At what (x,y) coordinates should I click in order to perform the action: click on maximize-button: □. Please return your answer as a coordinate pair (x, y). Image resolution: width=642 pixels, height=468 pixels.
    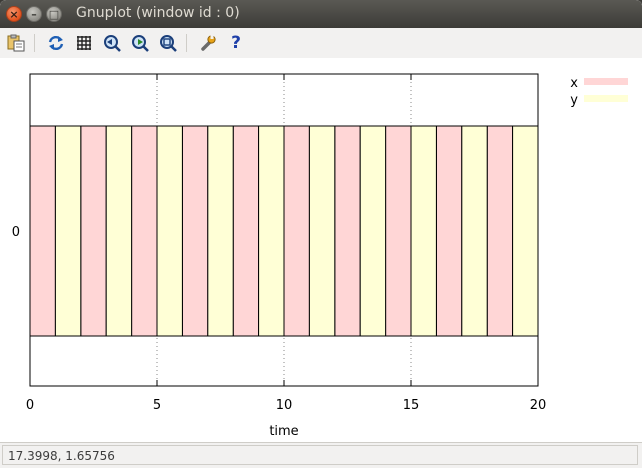
    Looking at the image, I should click on (54, 14).